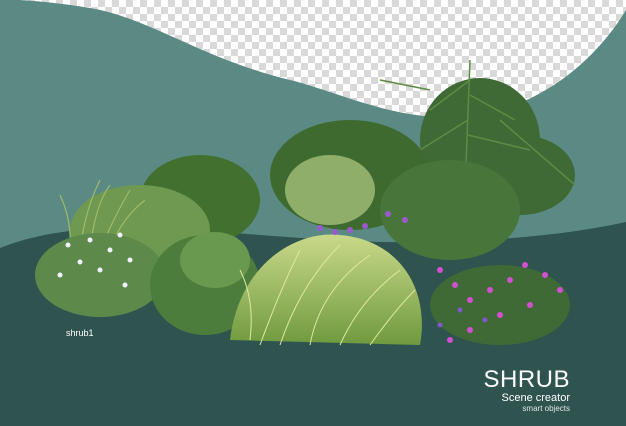  Describe the element at coordinates (80, 333) in the screenshot. I see `object-label: shrub1` at that location.